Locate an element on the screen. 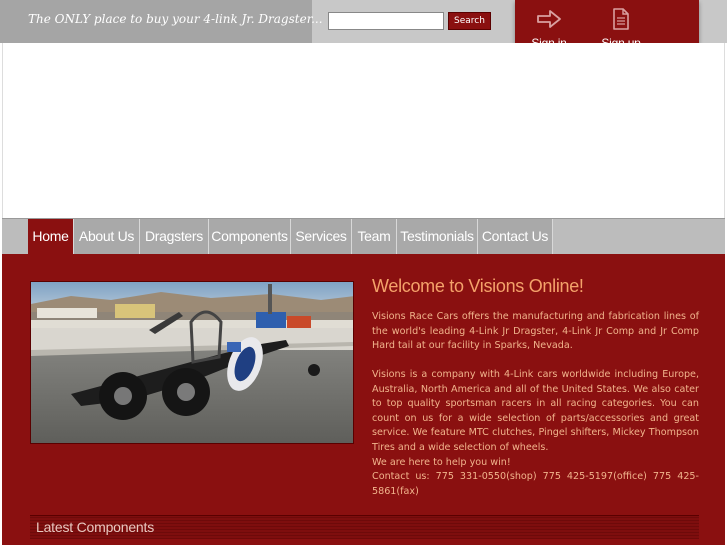 Image resolution: width=727 pixels, height=545 pixels. search-input is located at coordinates (386, 21).